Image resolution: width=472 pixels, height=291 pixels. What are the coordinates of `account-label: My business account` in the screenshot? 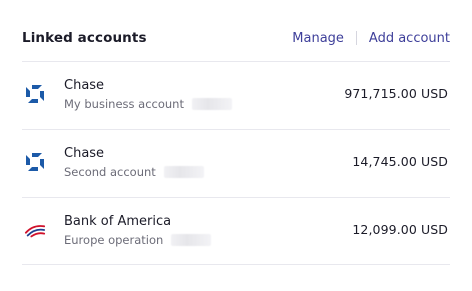 It's located at (124, 104).